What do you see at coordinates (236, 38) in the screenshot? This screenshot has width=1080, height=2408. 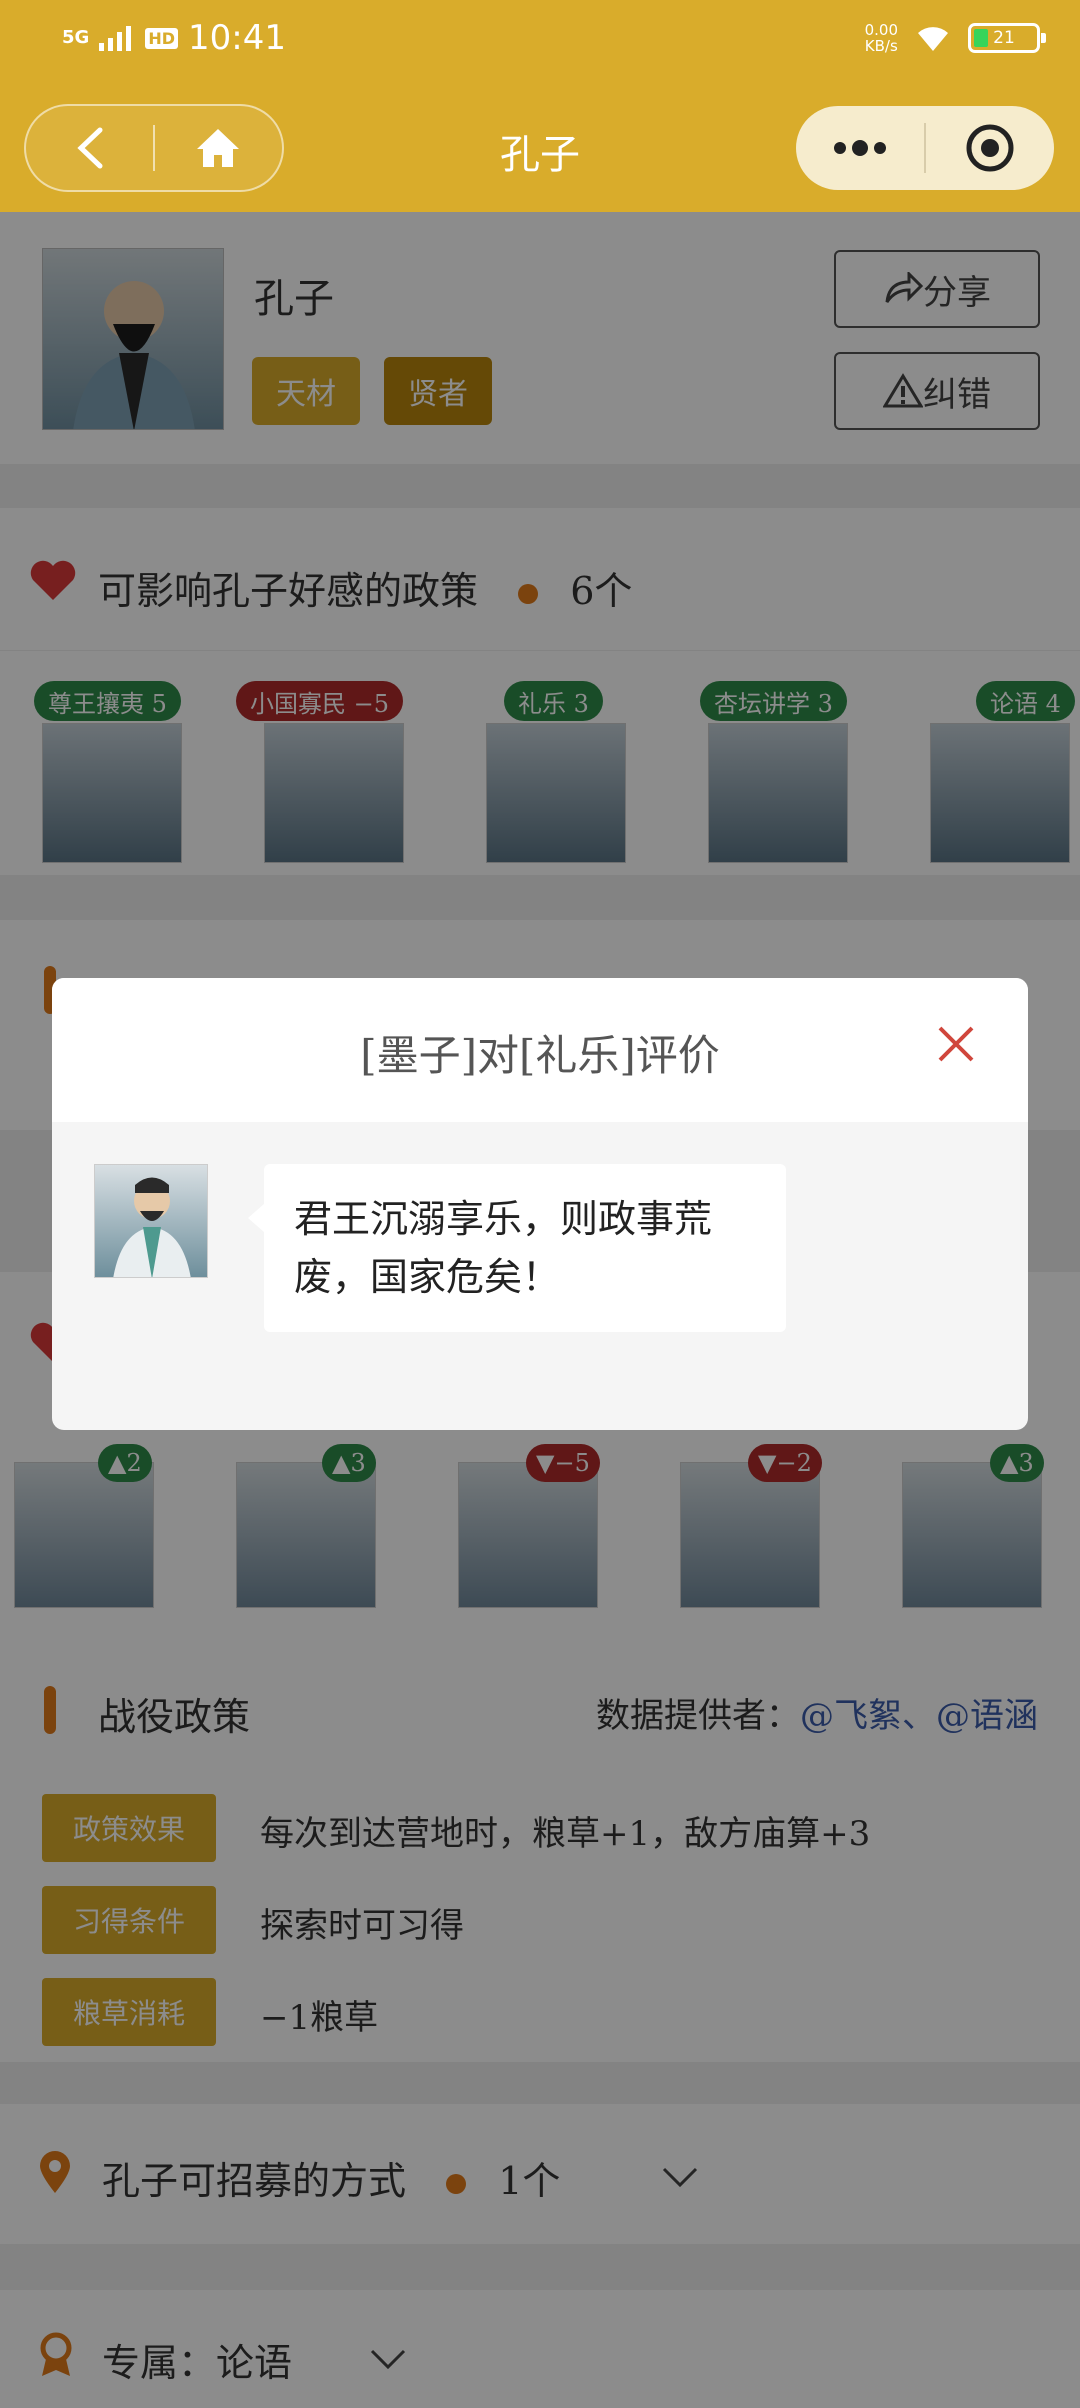 I see `clock: 10:41` at bounding box center [236, 38].